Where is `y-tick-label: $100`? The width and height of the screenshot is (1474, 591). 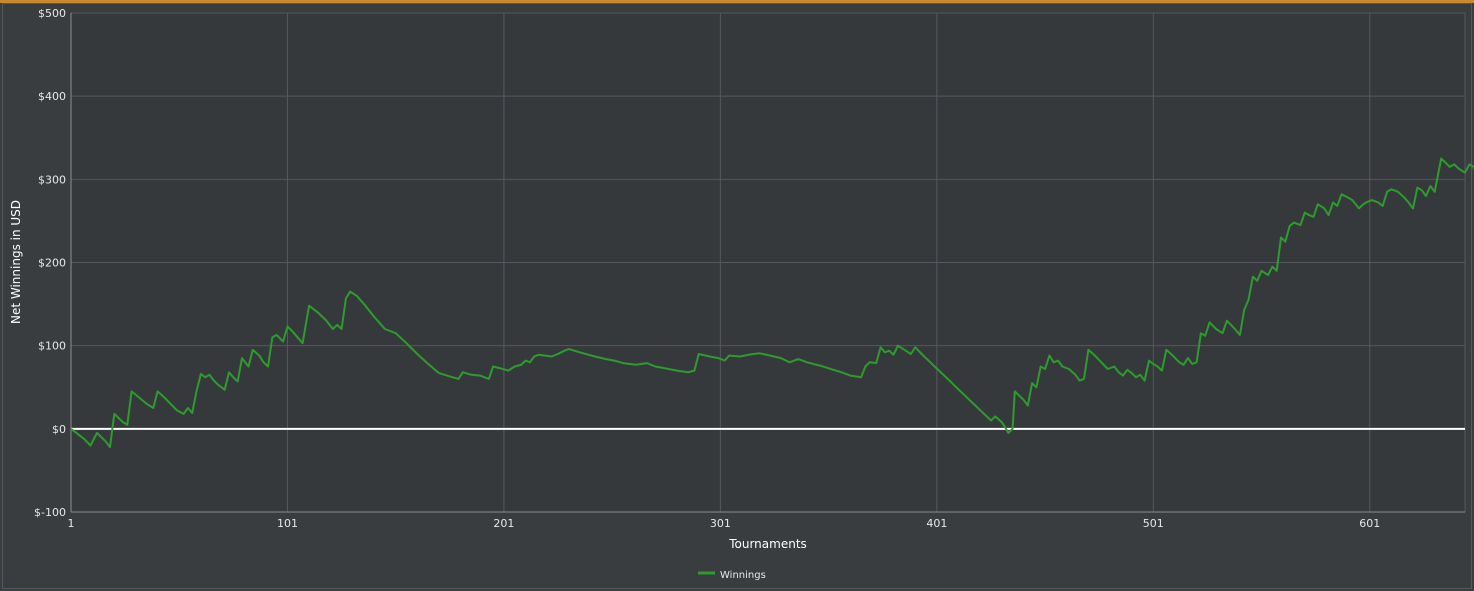 y-tick-label: $100 is located at coordinates (52, 346).